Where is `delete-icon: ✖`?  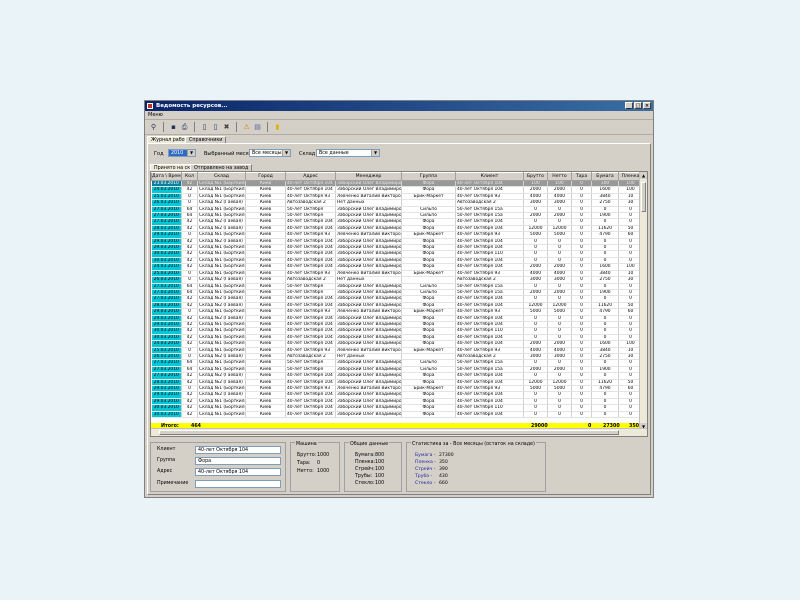 delete-icon: ✖ is located at coordinates (226, 127).